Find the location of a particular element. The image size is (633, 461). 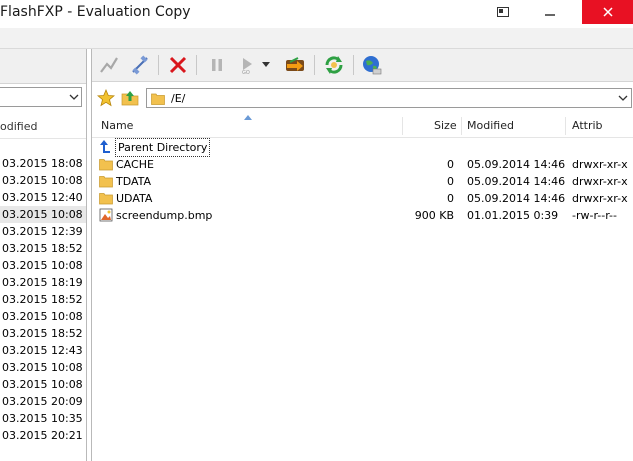

refresh-button is located at coordinates (334, 65).